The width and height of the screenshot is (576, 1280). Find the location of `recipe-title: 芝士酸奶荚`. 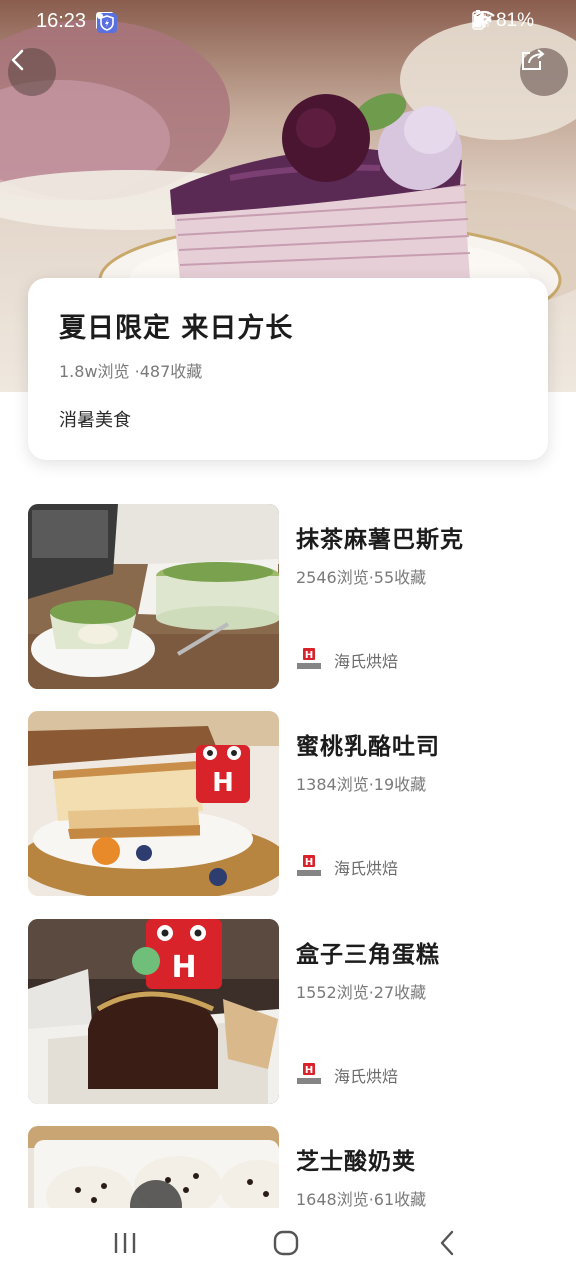

recipe-title: 芝士酸奶荚 is located at coordinates (356, 1162).